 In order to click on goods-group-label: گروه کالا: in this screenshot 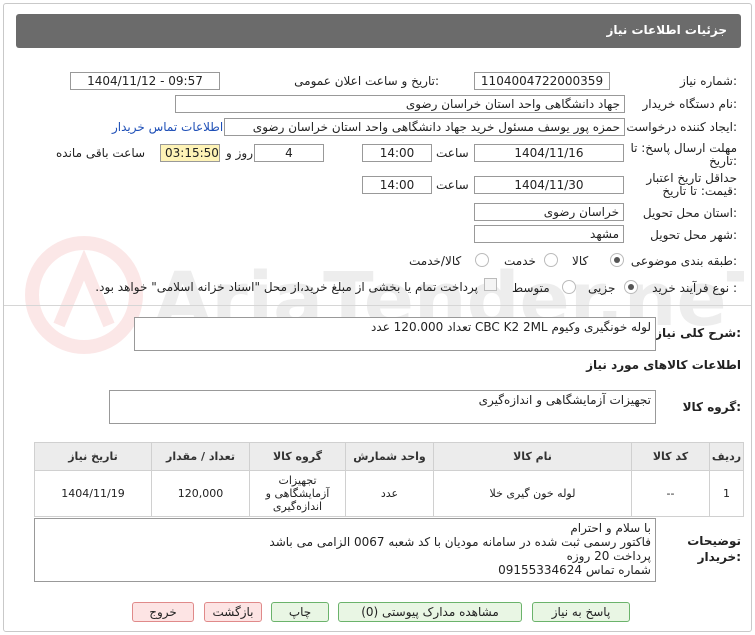, I will do `click(711, 407)`.